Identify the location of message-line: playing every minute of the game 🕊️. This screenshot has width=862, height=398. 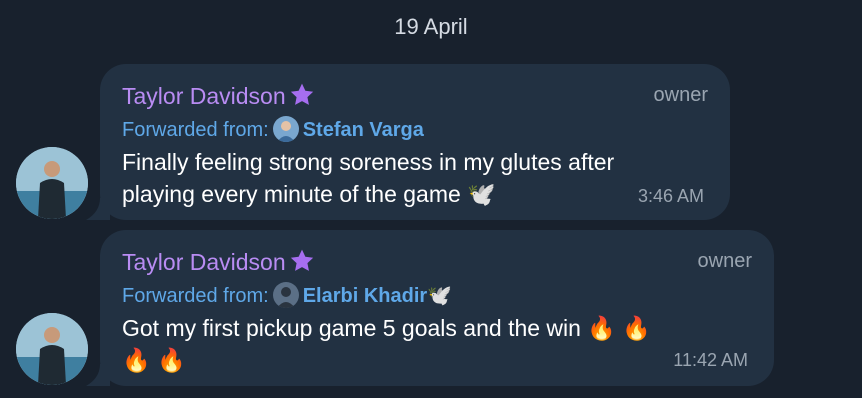
(309, 194).